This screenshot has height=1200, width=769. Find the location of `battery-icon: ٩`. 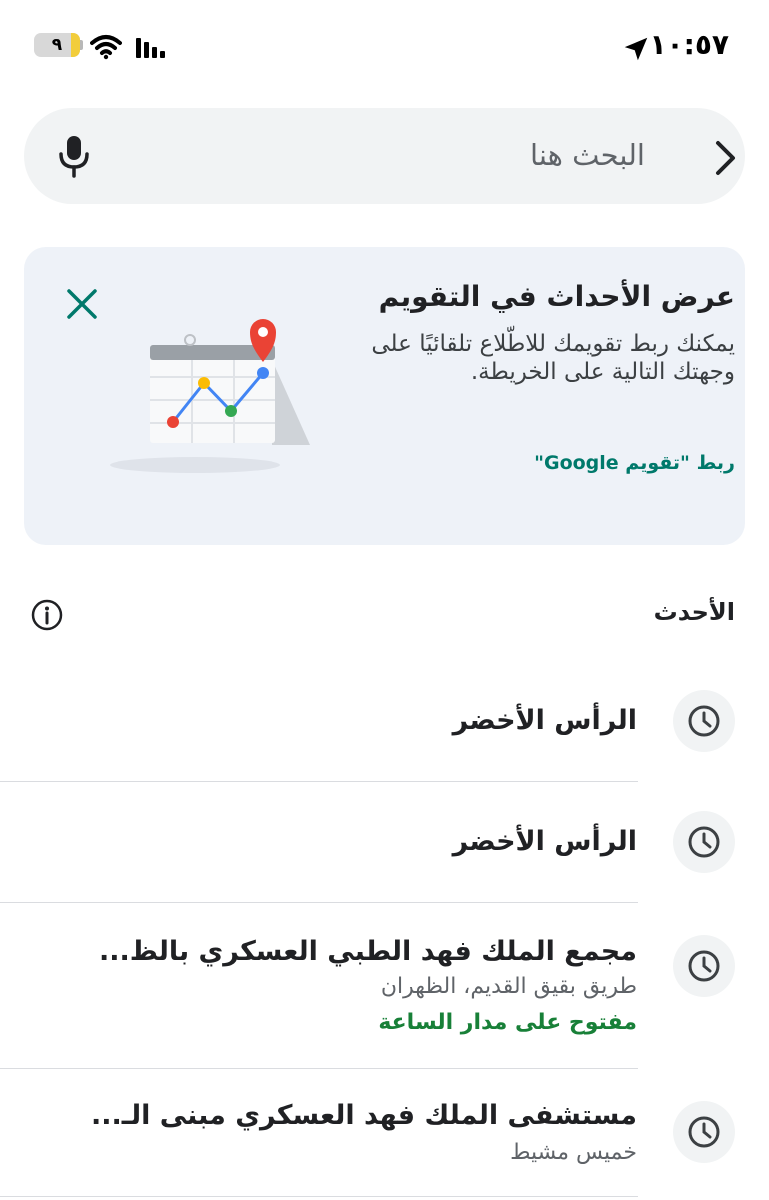

battery-icon: ٩ is located at coordinates (57, 45).